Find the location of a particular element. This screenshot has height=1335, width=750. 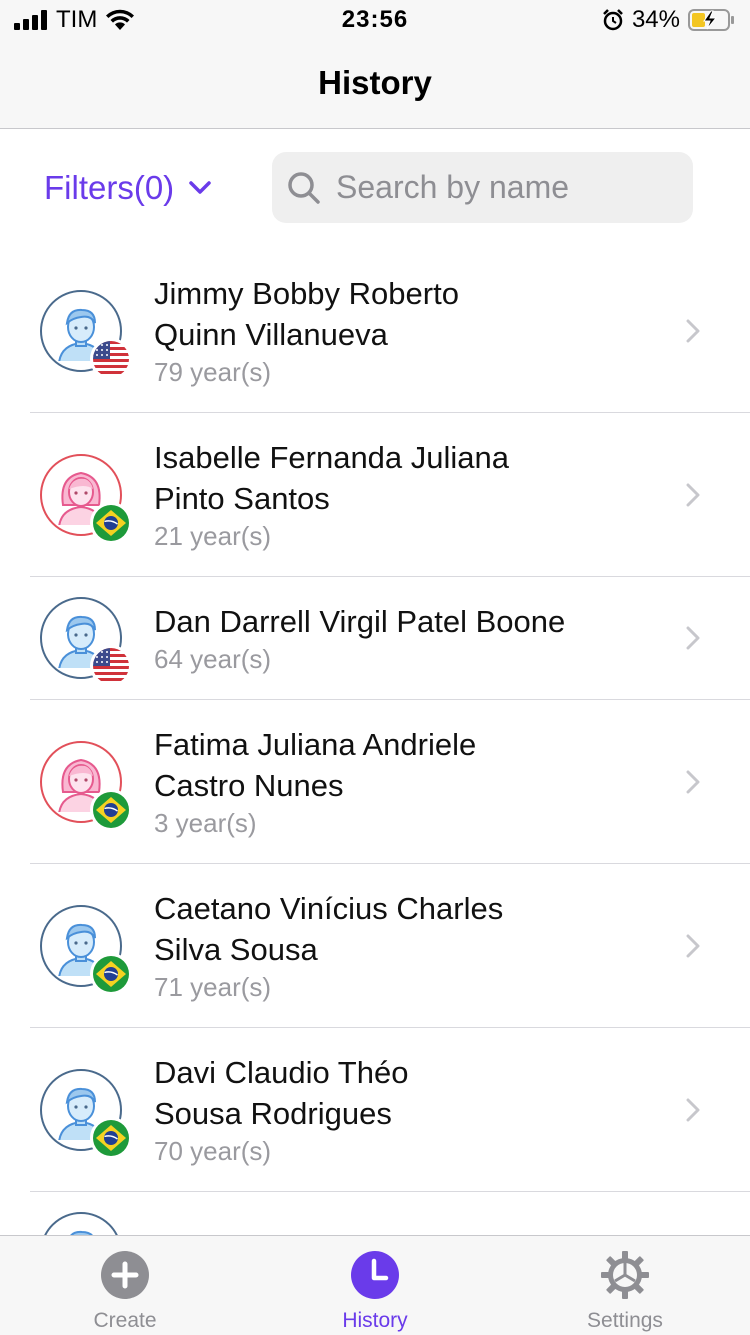

gear-icon is located at coordinates (625, 1275).